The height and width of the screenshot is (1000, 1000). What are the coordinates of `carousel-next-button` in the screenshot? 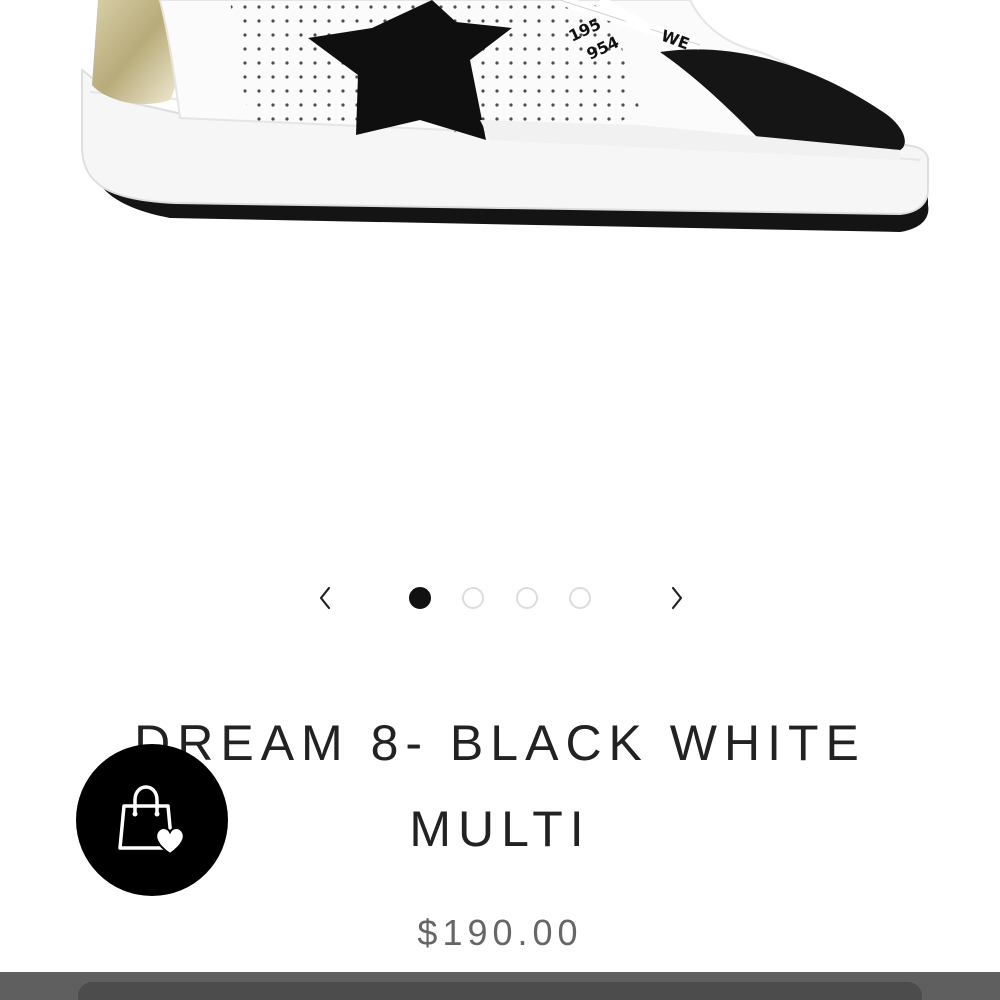 It's located at (677, 598).